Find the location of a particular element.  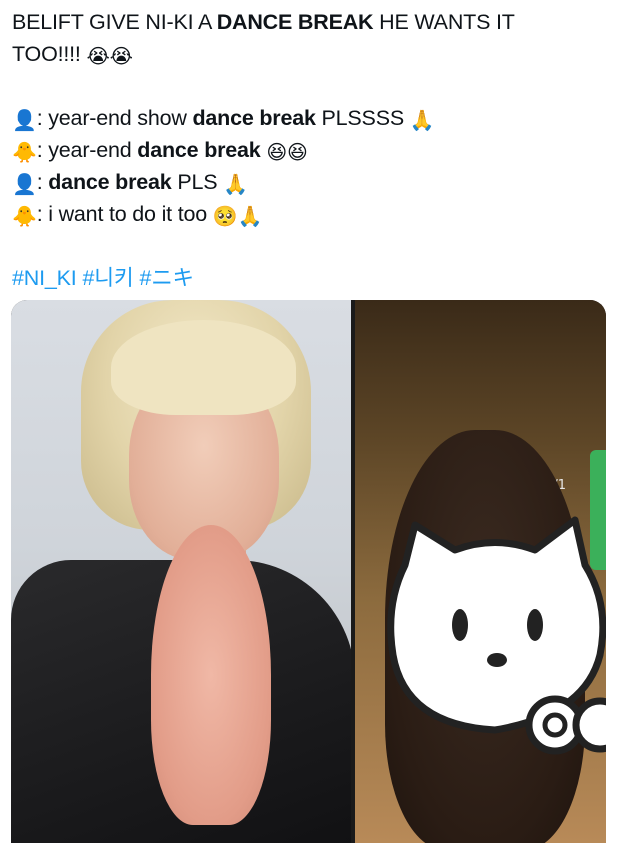

hashtag-link: #ニキ is located at coordinates (166, 278).